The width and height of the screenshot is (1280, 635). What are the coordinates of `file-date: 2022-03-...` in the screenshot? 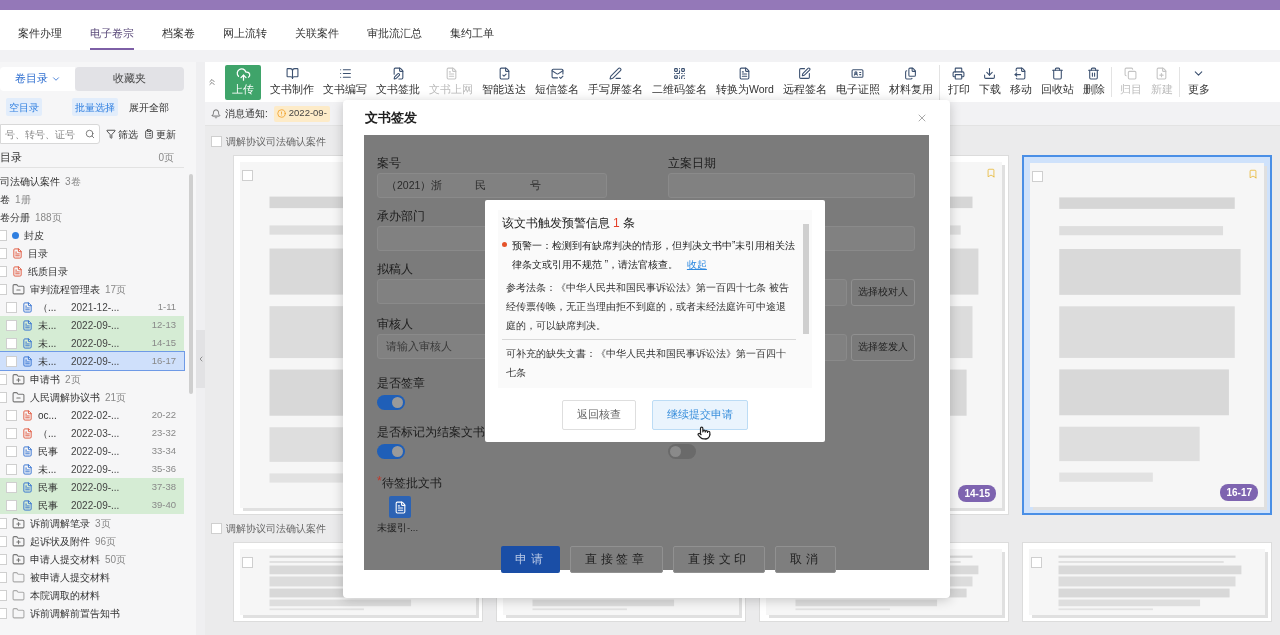 It's located at (95, 433).